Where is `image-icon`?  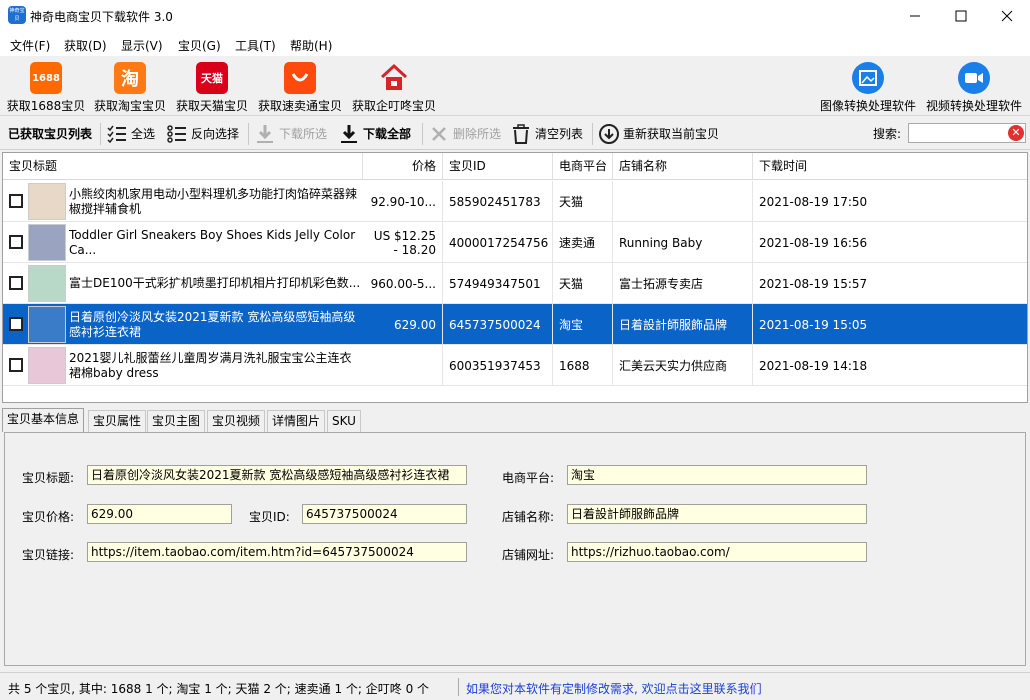 image-icon is located at coordinates (868, 78).